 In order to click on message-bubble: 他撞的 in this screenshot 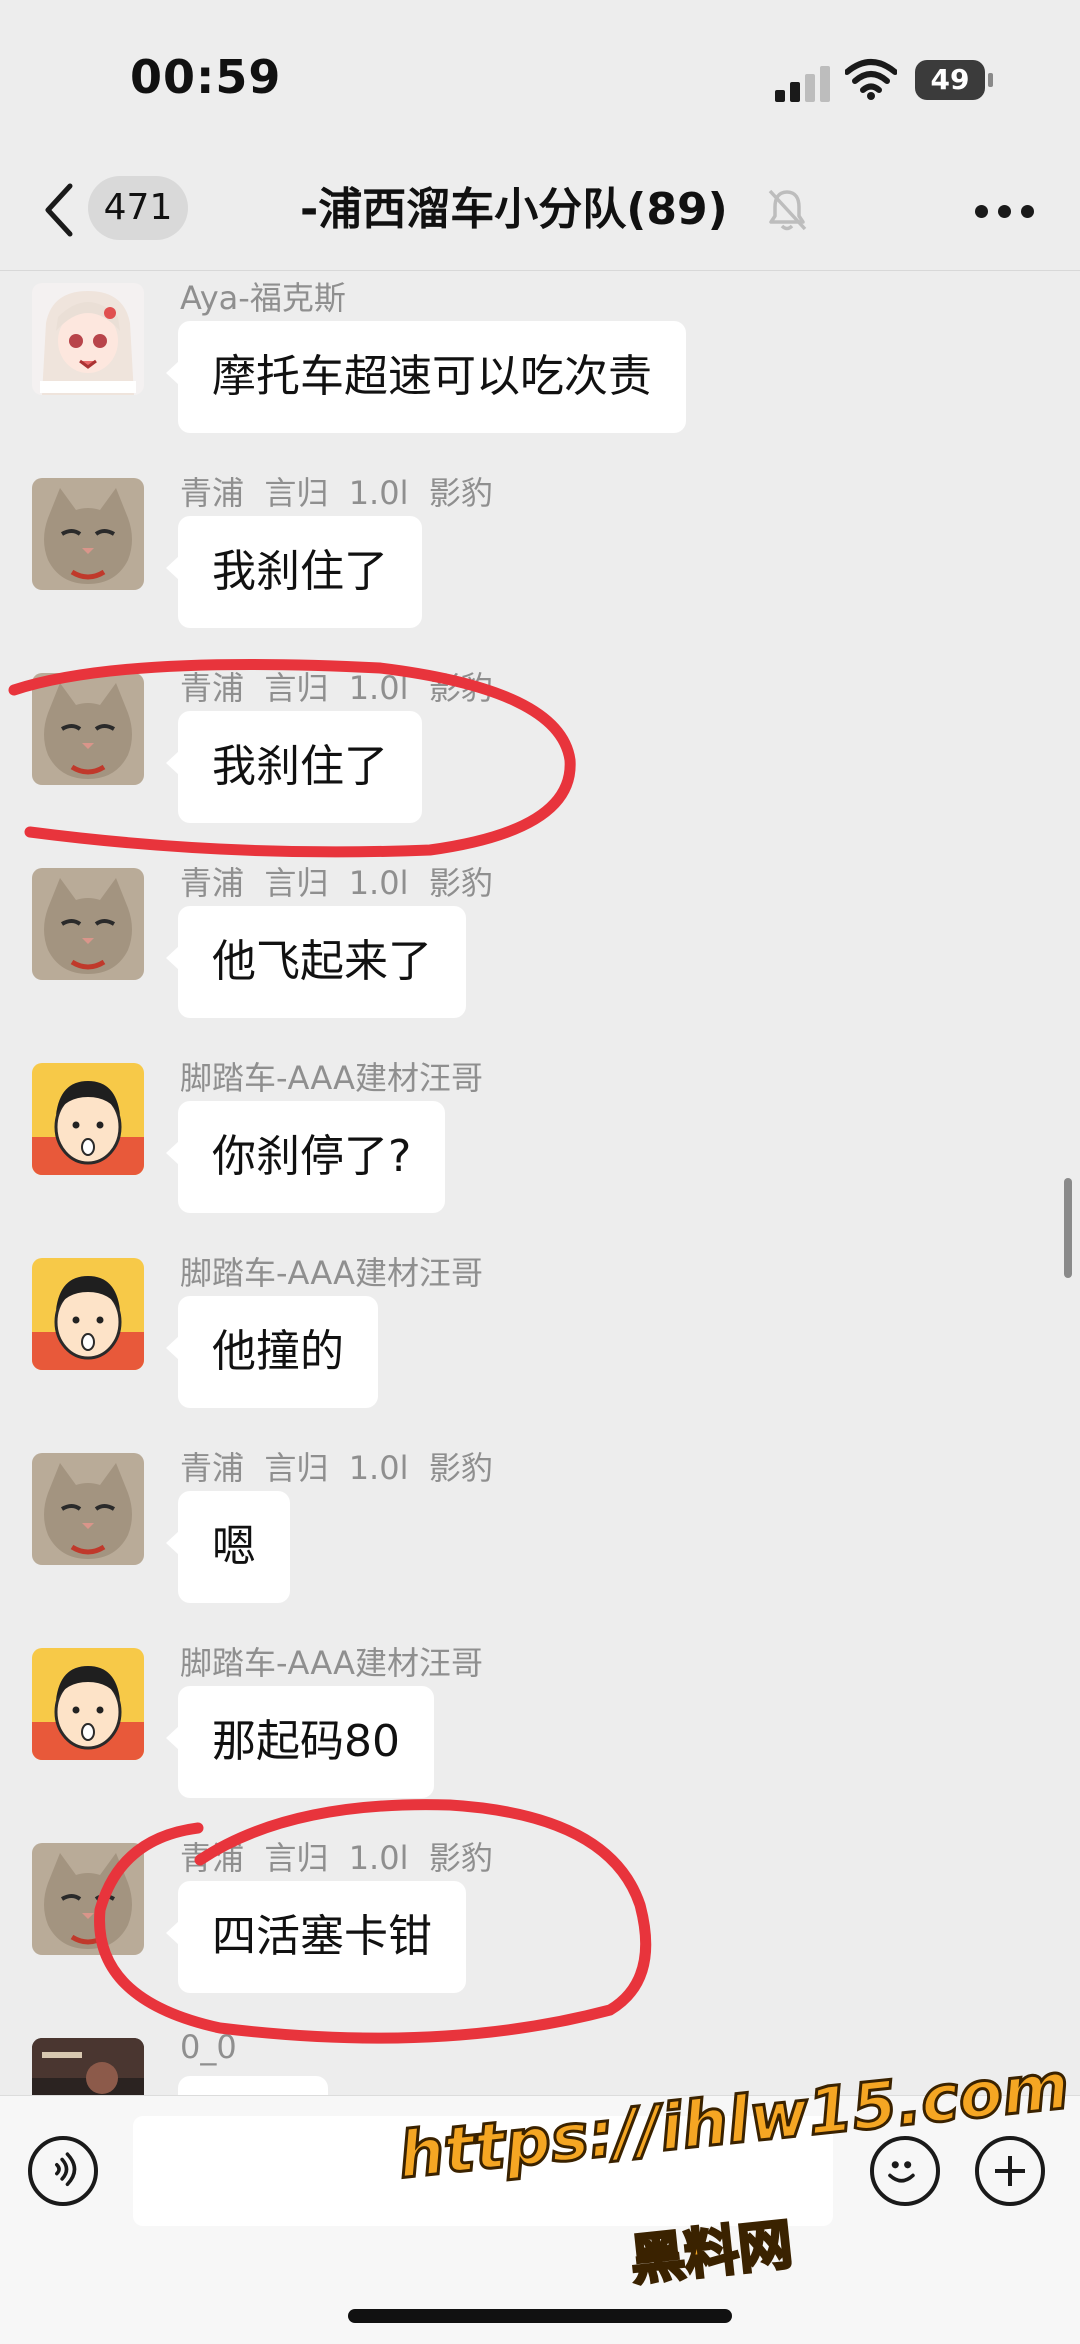, I will do `click(272, 1352)`.